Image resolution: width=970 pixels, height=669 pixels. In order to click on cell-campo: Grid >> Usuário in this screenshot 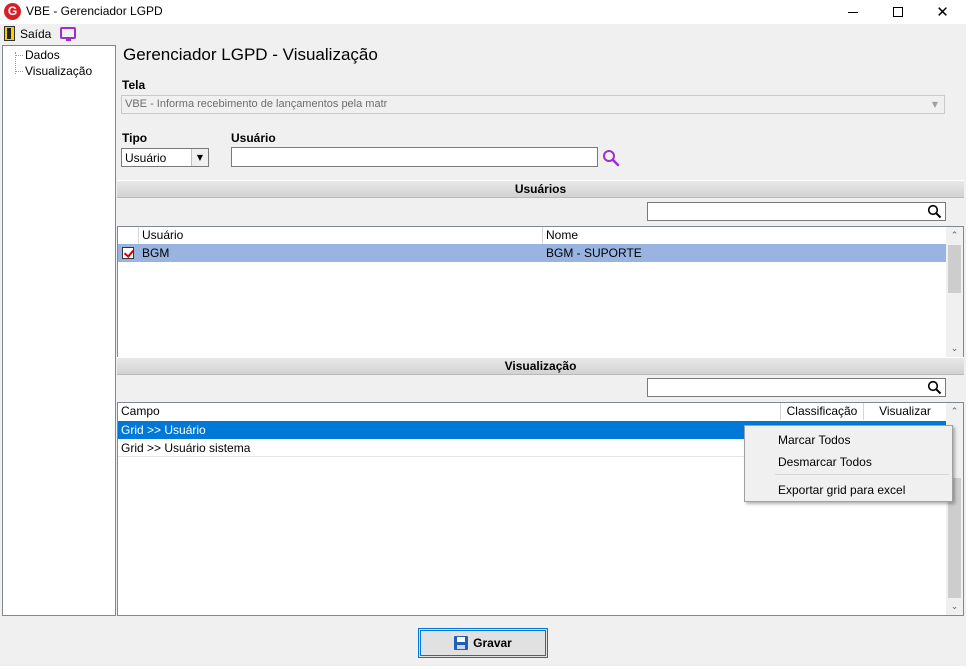, I will do `click(163, 430)`.